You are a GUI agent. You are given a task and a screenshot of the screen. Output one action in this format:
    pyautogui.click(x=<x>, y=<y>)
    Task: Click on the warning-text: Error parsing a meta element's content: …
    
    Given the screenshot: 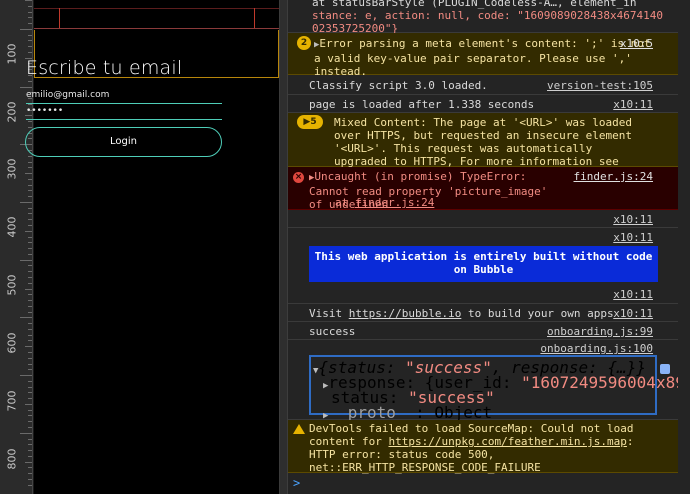 What is the action you would take?
    pyautogui.click(x=486, y=57)
    